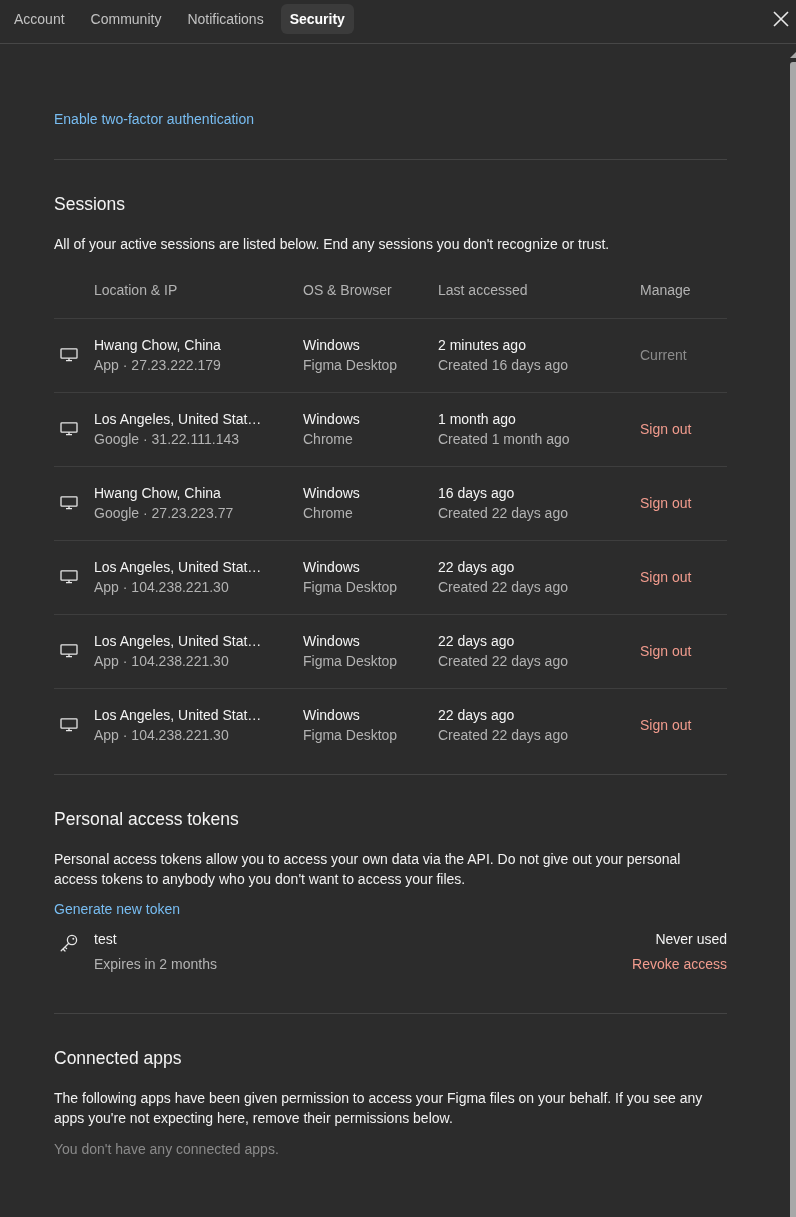  Describe the element at coordinates (90, 204) in the screenshot. I see `section-title: Sessions` at that location.